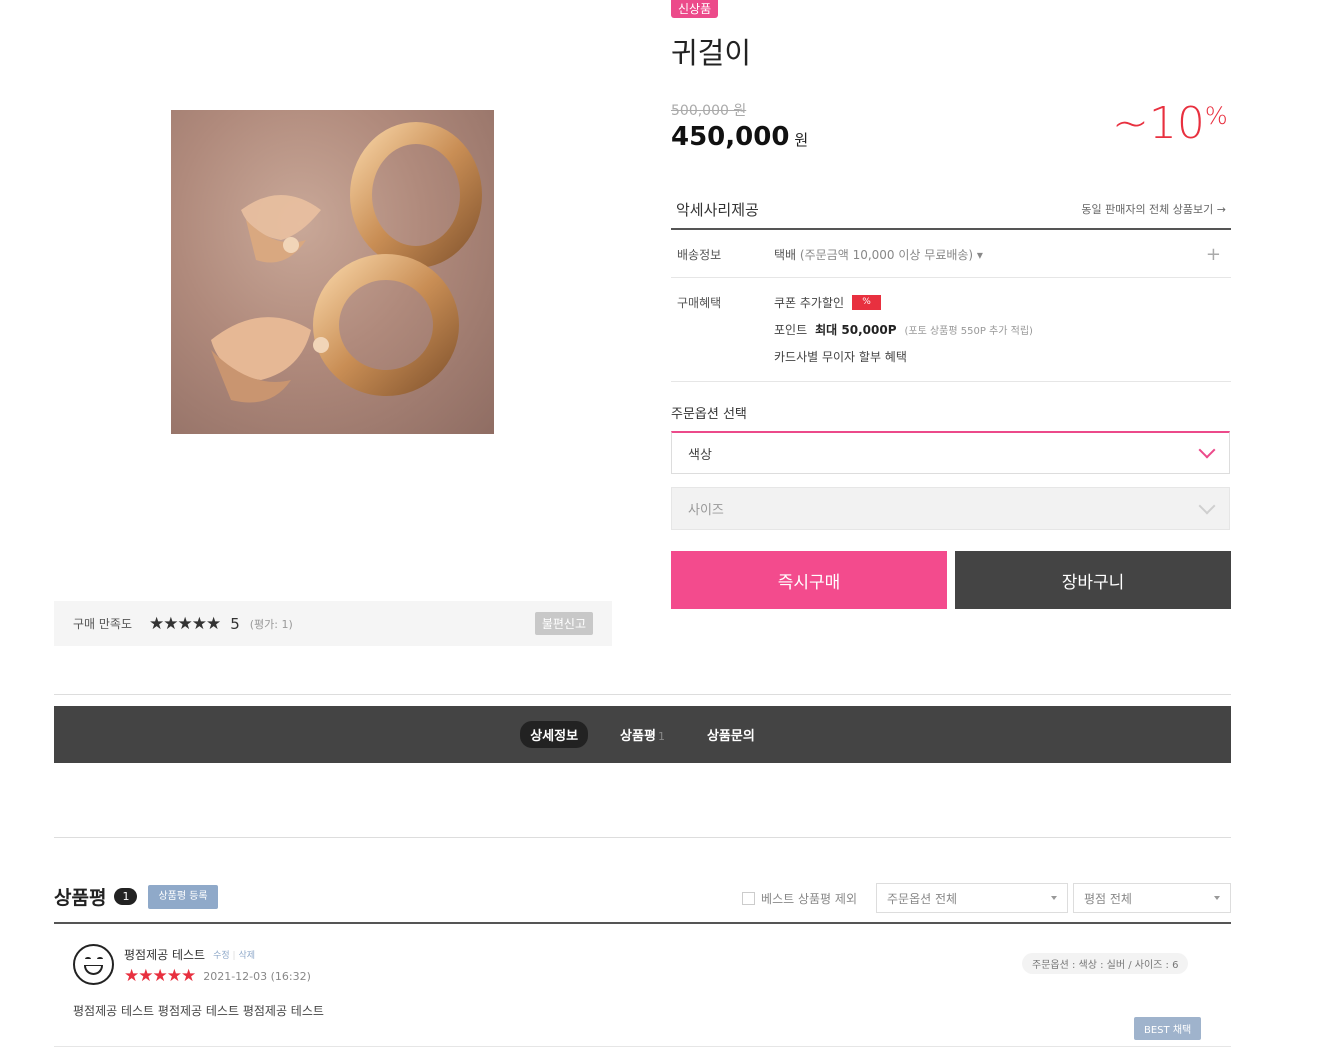 This screenshot has width=1342, height=1057. I want to click on rating-count: (평가: 1), so click(271, 624).